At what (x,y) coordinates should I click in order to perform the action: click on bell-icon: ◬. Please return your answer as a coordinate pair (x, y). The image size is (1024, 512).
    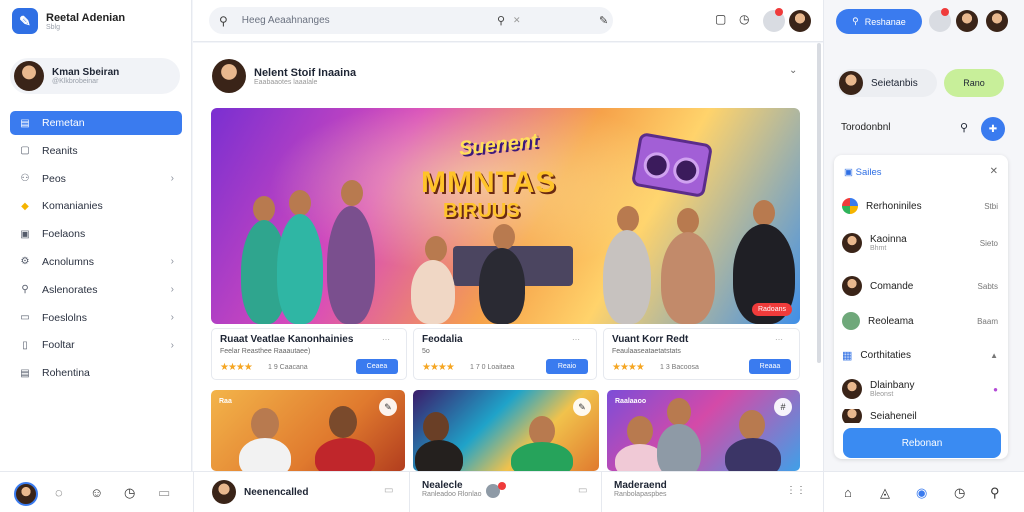
    Looking at the image, I should click on (885, 493).